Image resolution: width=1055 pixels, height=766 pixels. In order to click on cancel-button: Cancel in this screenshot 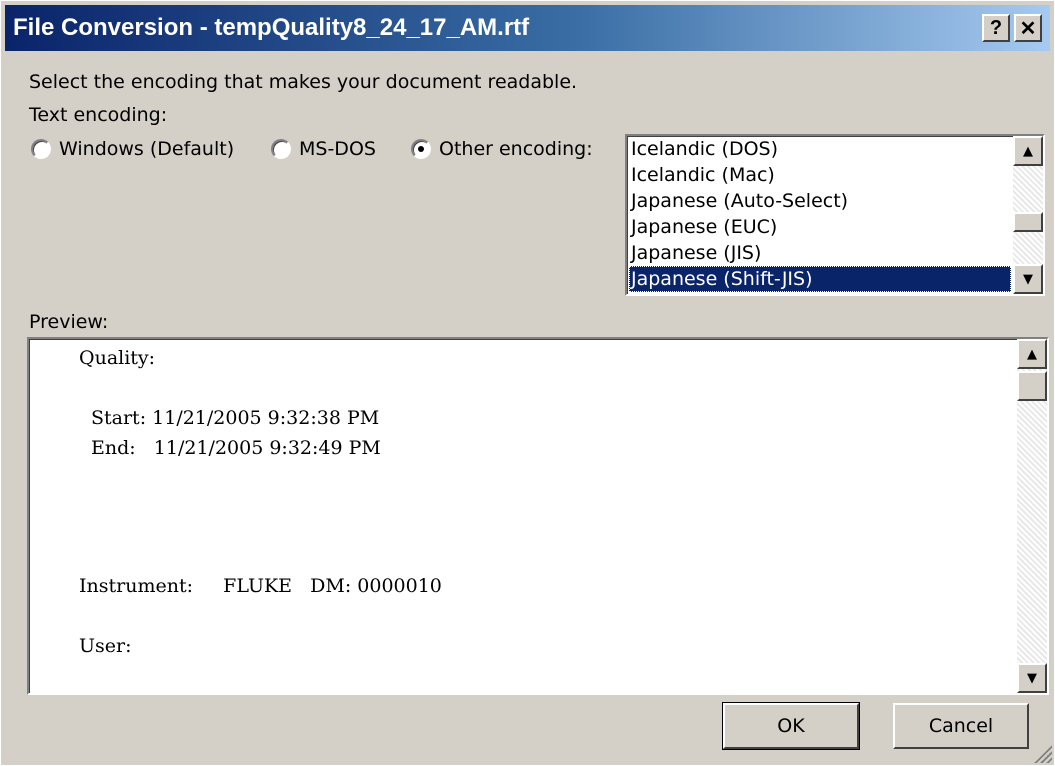, I will do `click(961, 726)`.